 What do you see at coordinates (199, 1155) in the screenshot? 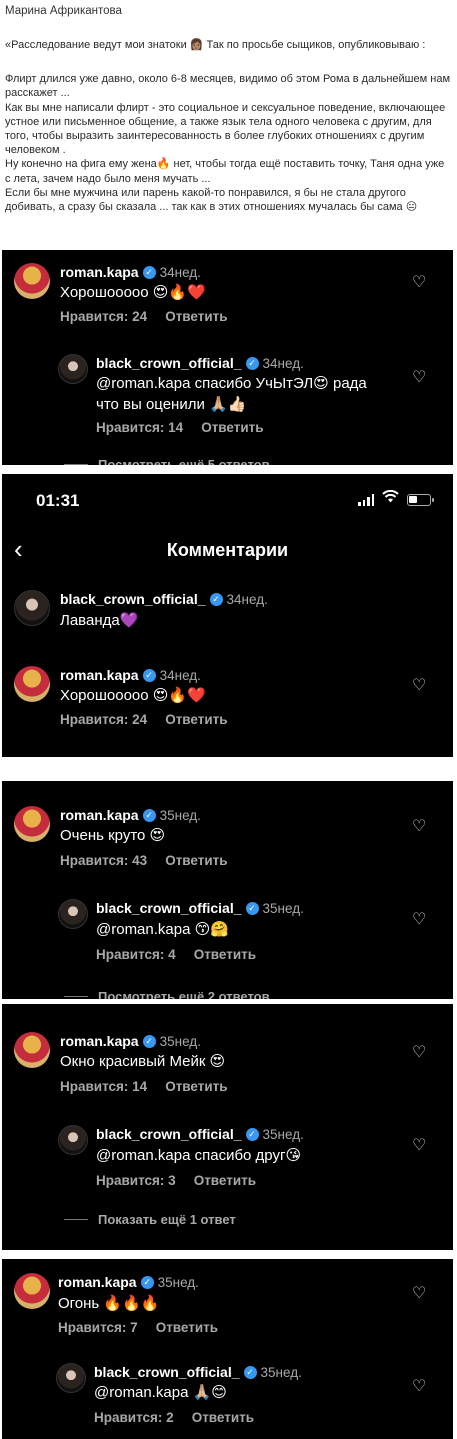
I see `comment-text: @roman.kapa спасибо друг😘` at bounding box center [199, 1155].